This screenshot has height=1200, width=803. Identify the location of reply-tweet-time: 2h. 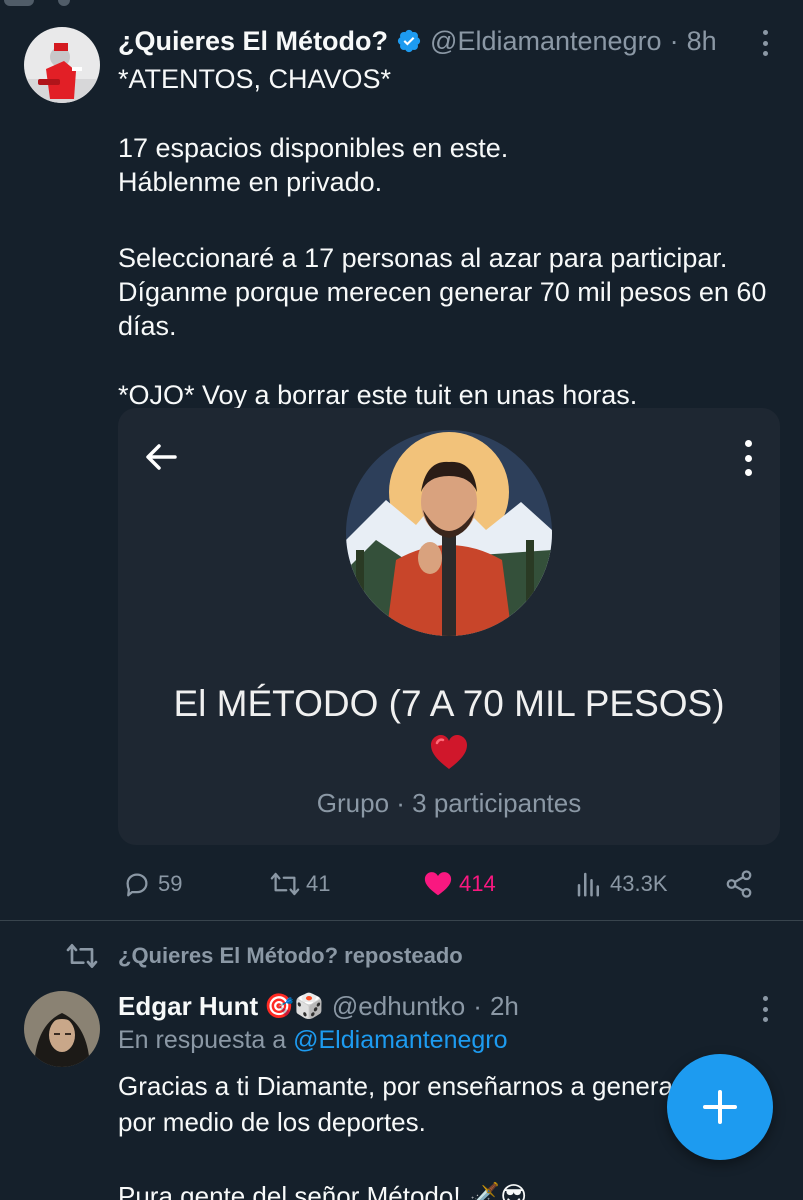
(504, 1006).